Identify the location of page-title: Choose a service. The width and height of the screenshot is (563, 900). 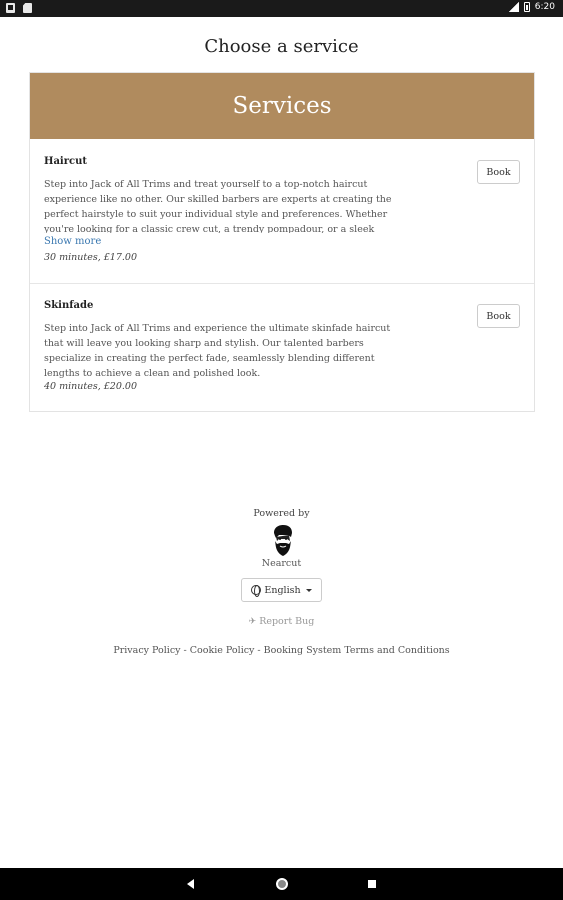
(281, 46).